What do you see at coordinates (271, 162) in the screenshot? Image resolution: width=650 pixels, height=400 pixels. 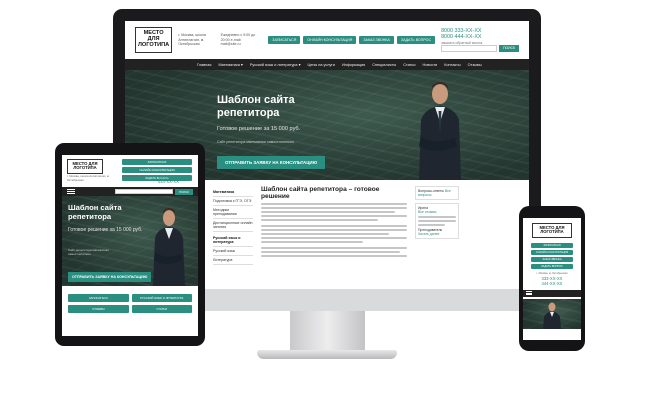 I see `hero-cta-button: ОТПРАВИТЬ ЗАЯВКУ НА КОНСУЛЬТАЦИЮ` at bounding box center [271, 162].